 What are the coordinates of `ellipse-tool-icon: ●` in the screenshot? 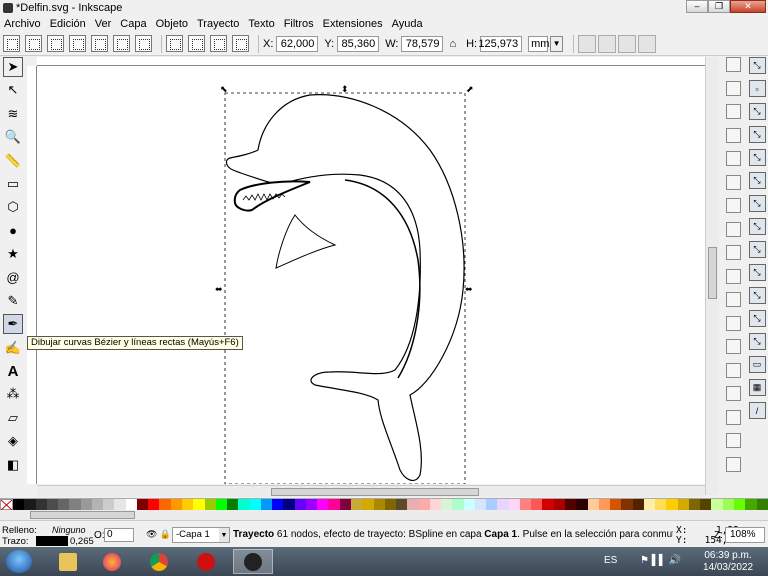 It's located at (13, 231).